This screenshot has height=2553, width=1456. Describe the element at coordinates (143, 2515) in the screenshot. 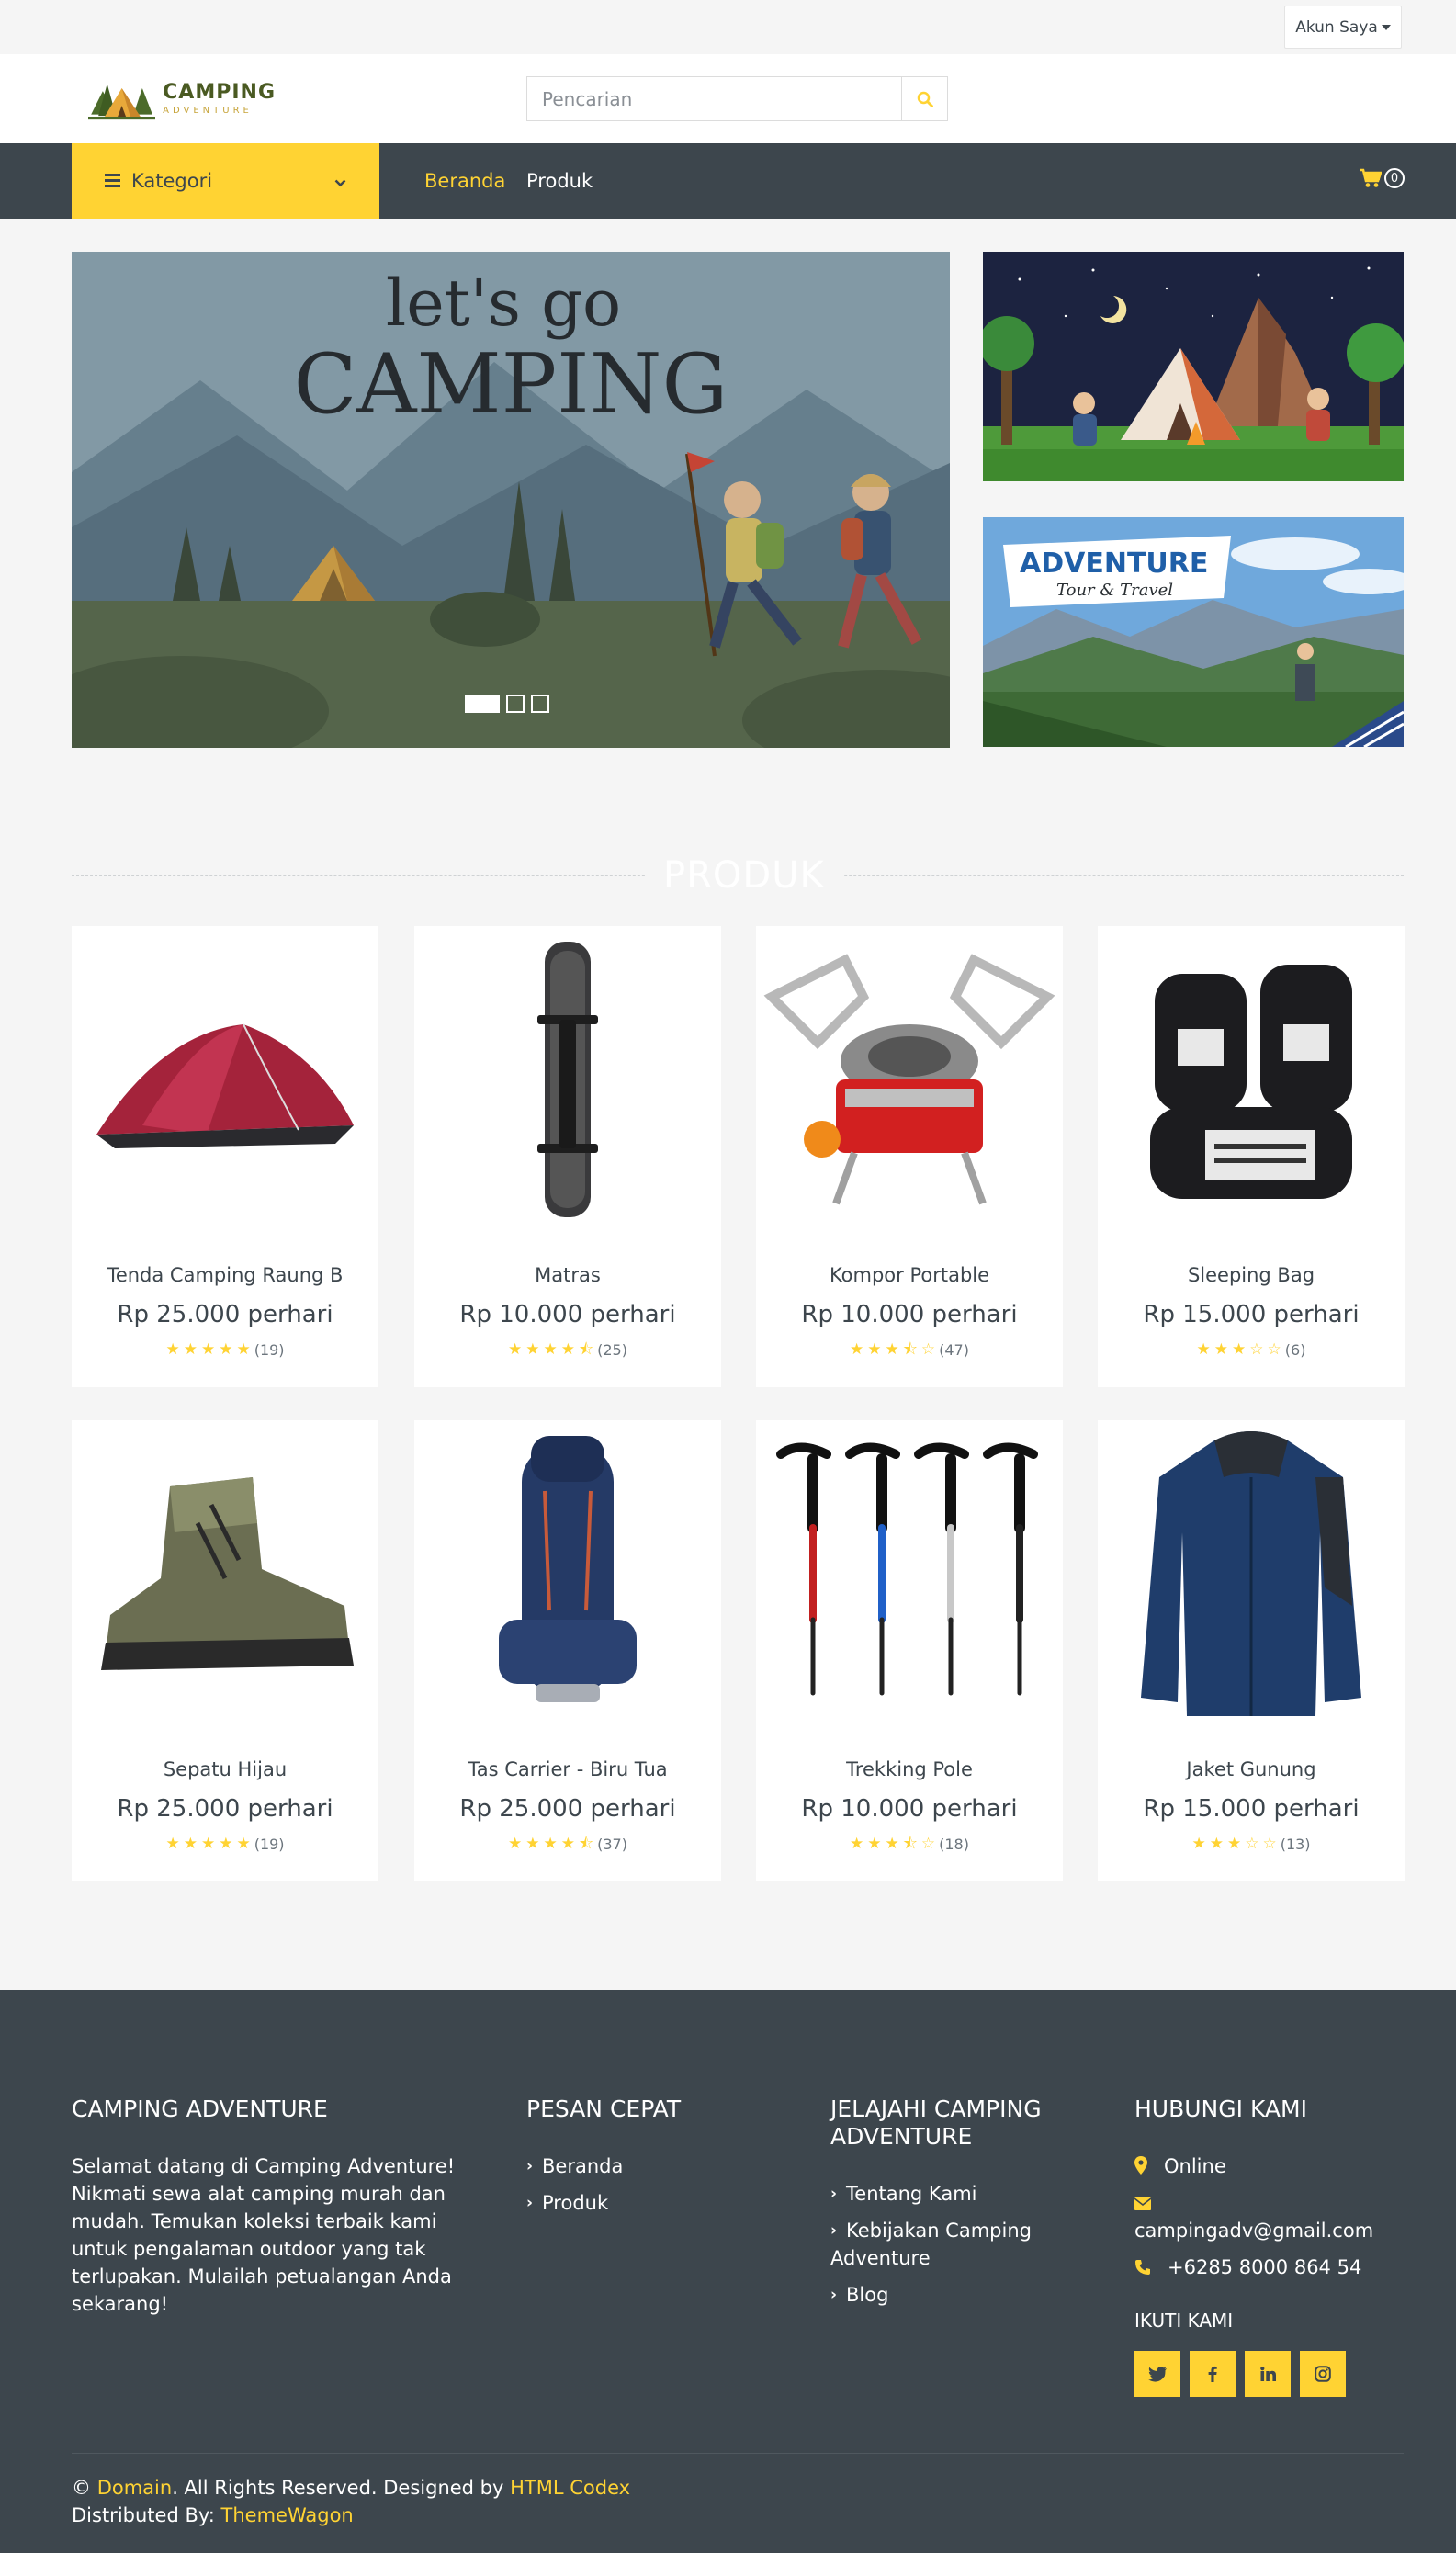

I see `distributed-label: Distributed By:` at that location.